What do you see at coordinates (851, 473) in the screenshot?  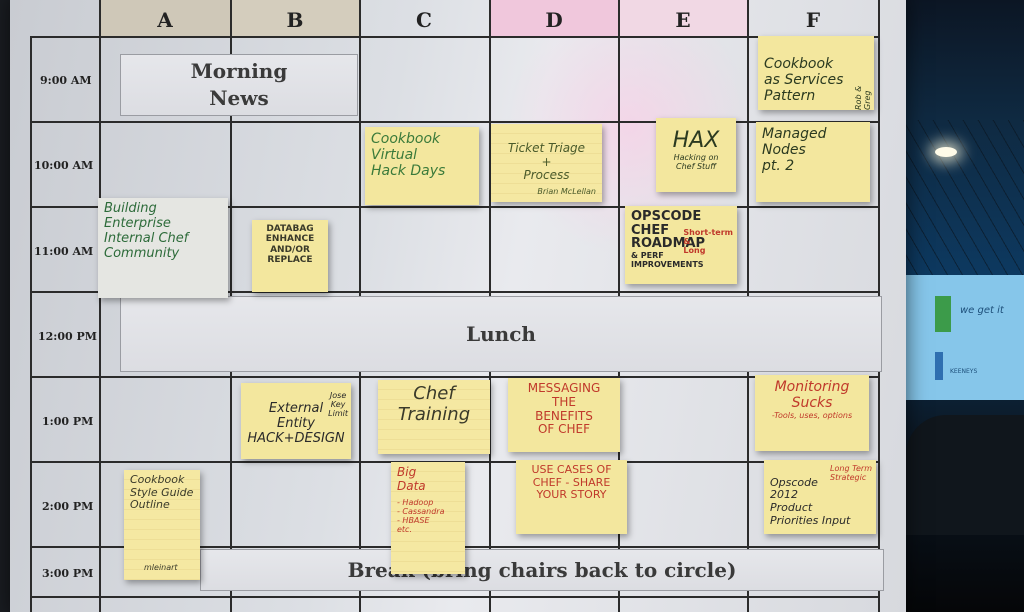 I see `note-side-note: Long Term Strategic` at bounding box center [851, 473].